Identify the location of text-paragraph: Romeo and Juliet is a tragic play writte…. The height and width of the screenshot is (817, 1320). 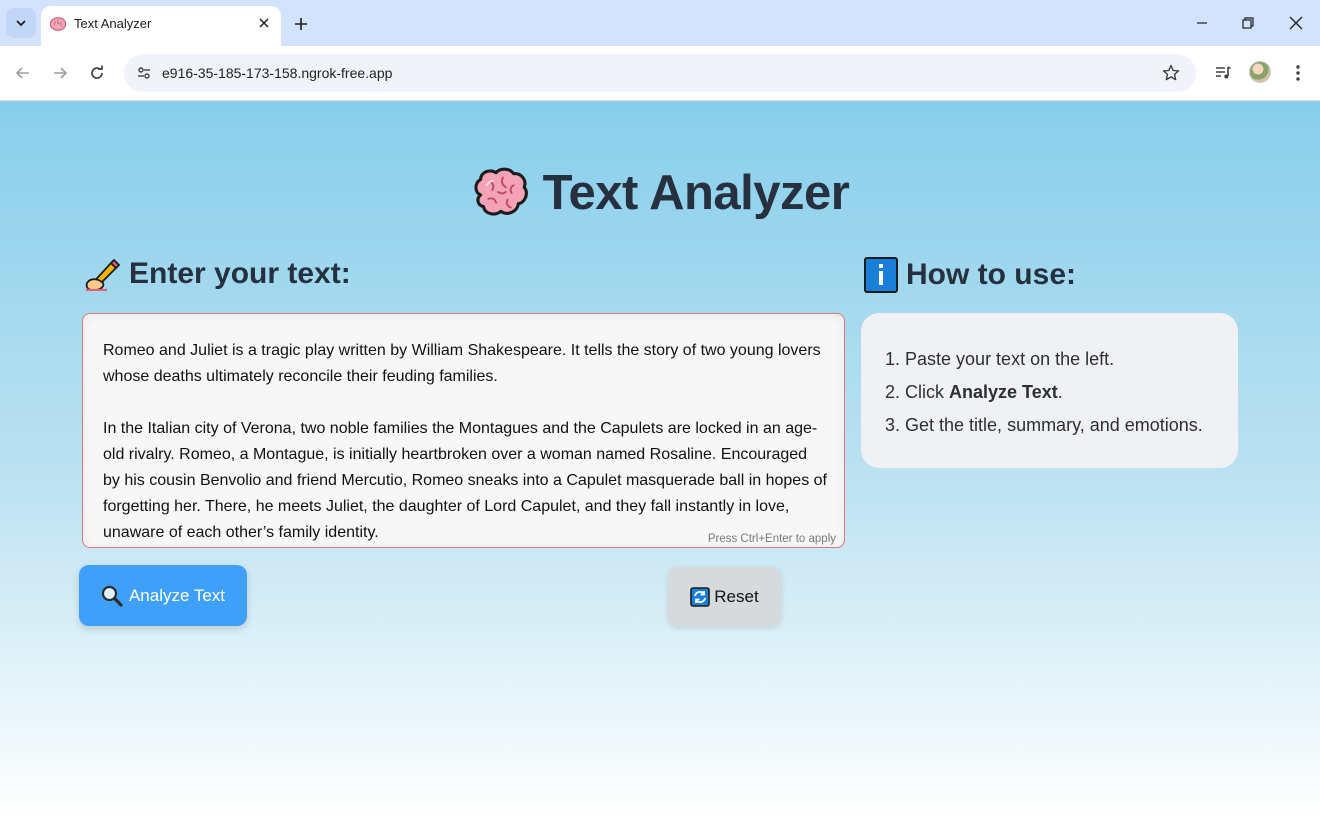
(462, 363).